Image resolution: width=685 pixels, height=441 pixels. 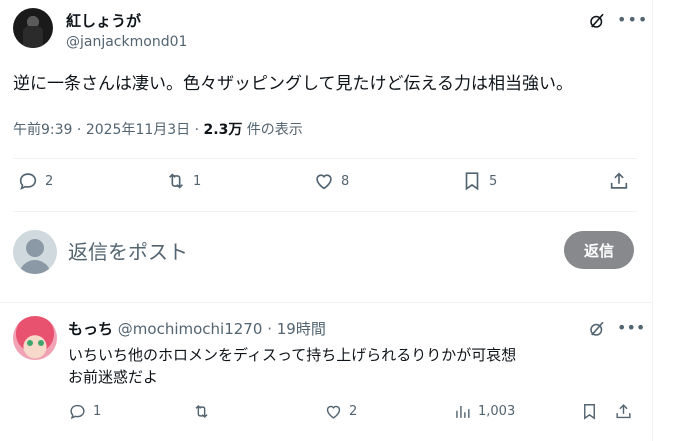 I want to click on views-button: 1,003, so click(x=484, y=411).